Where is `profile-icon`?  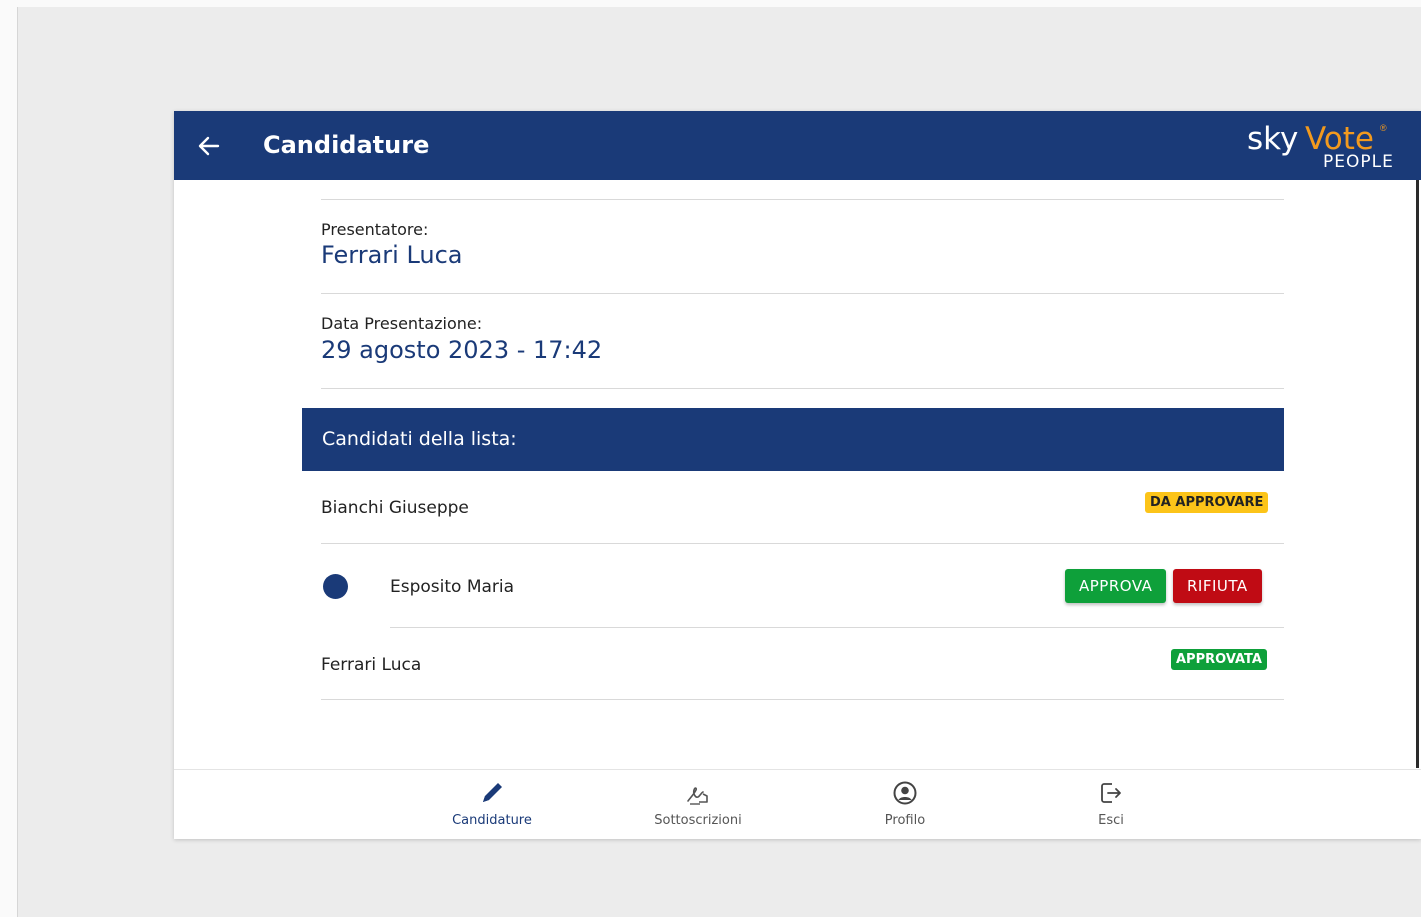 profile-icon is located at coordinates (905, 793).